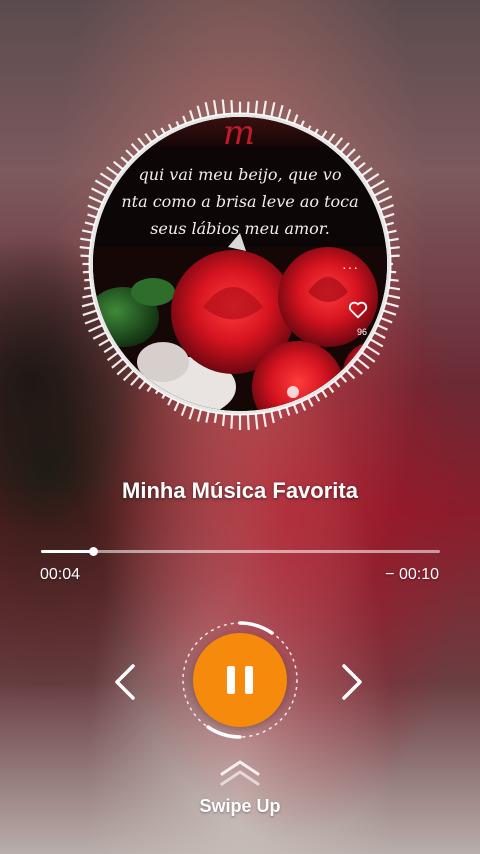  I want to click on previous-button, so click(125, 682).